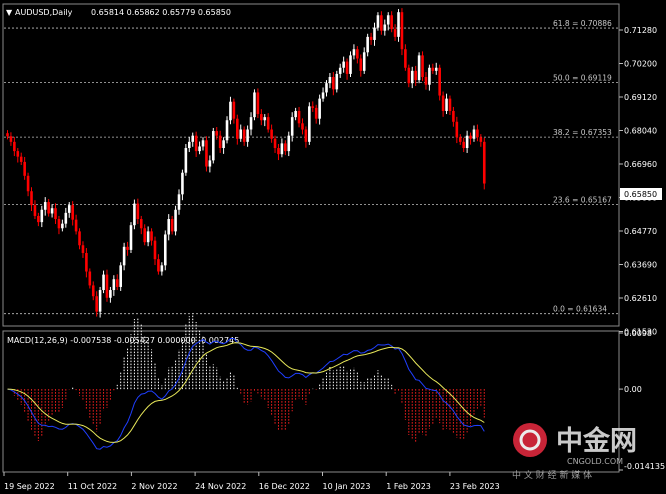 Image resolution: width=666 pixels, height=494 pixels. What do you see at coordinates (580, 309) in the screenshot?
I see `fib-level-label: 0.0 = 0.61634` at bounding box center [580, 309].